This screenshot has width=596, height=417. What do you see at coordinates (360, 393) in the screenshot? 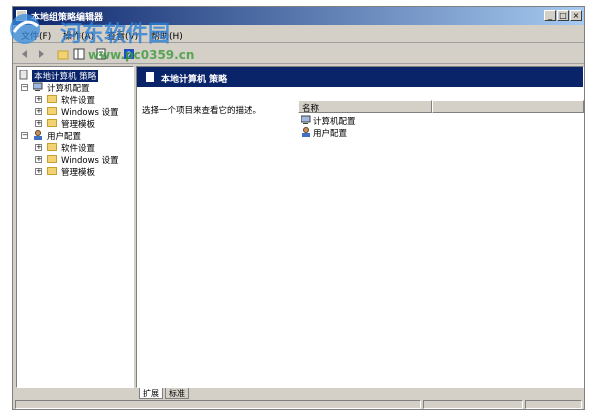
I see `view-tabs: 扩展 标准` at bounding box center [360, 393].